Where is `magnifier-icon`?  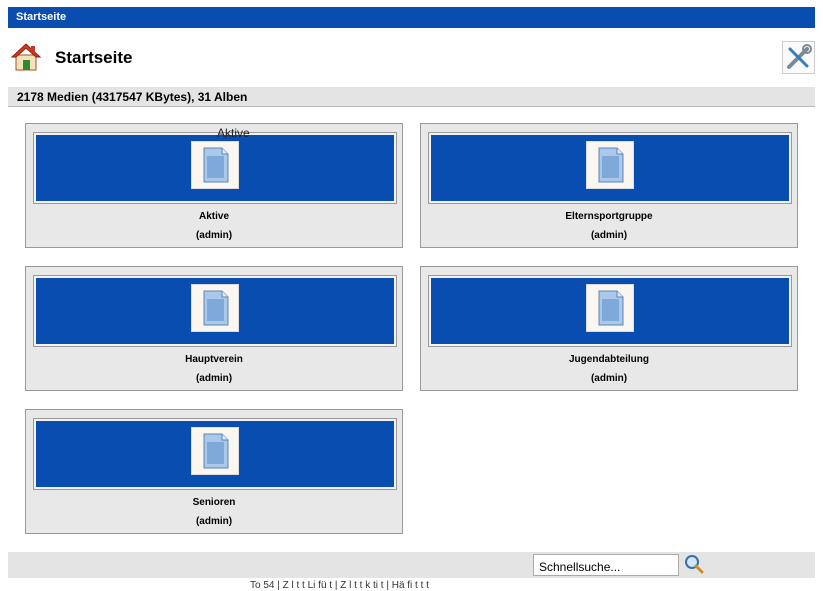
magnifier-icon is located at coordinates (694, 564).